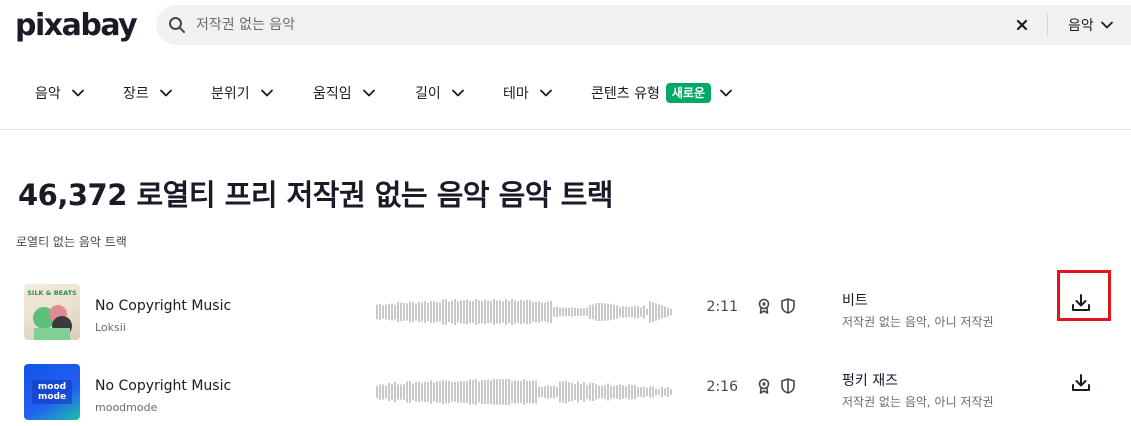 The width and height of the screenshot is (1131, 426). Describe the element at coordinates (596, 25) in the screenshot. I see `search-input` at that location.